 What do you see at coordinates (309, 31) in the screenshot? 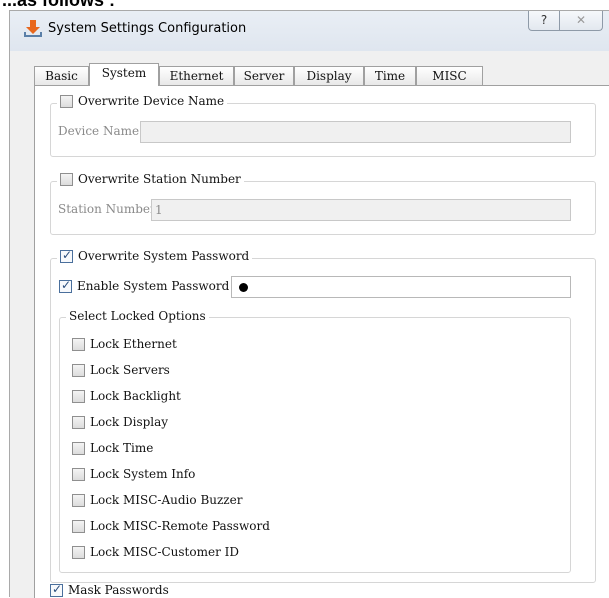
I see `title-bar: System Settings Configuration ? ✕` at bounding box center [309, 31].